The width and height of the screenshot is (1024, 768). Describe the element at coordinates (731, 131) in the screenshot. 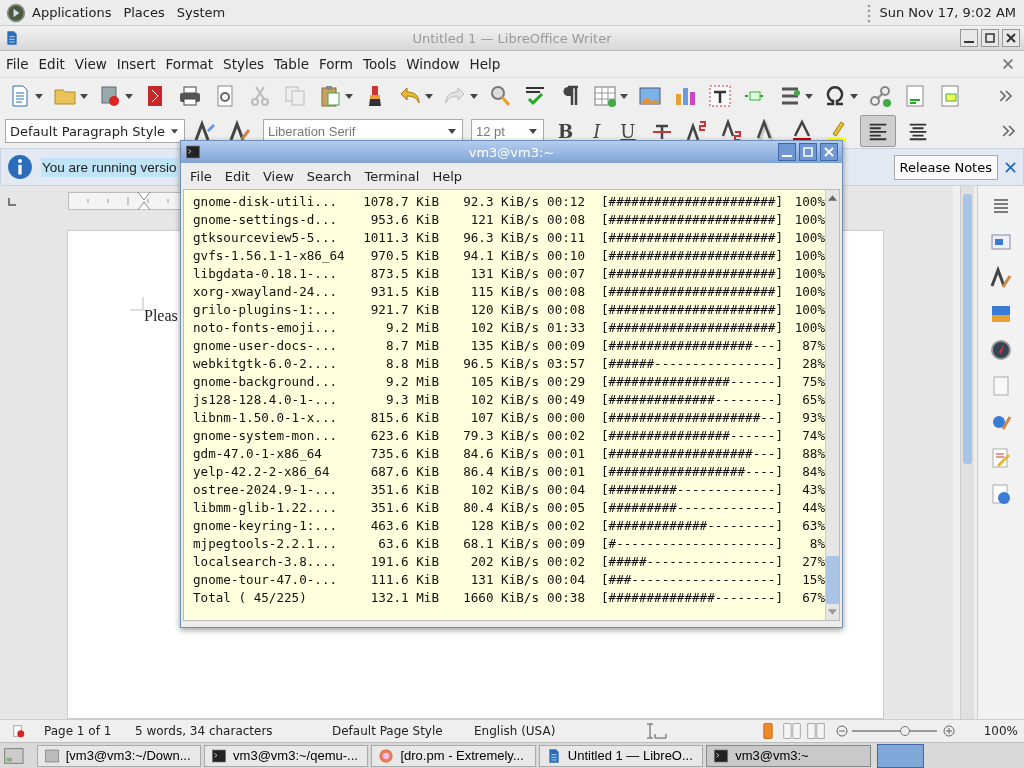

I see `subscript-icon` at that location.